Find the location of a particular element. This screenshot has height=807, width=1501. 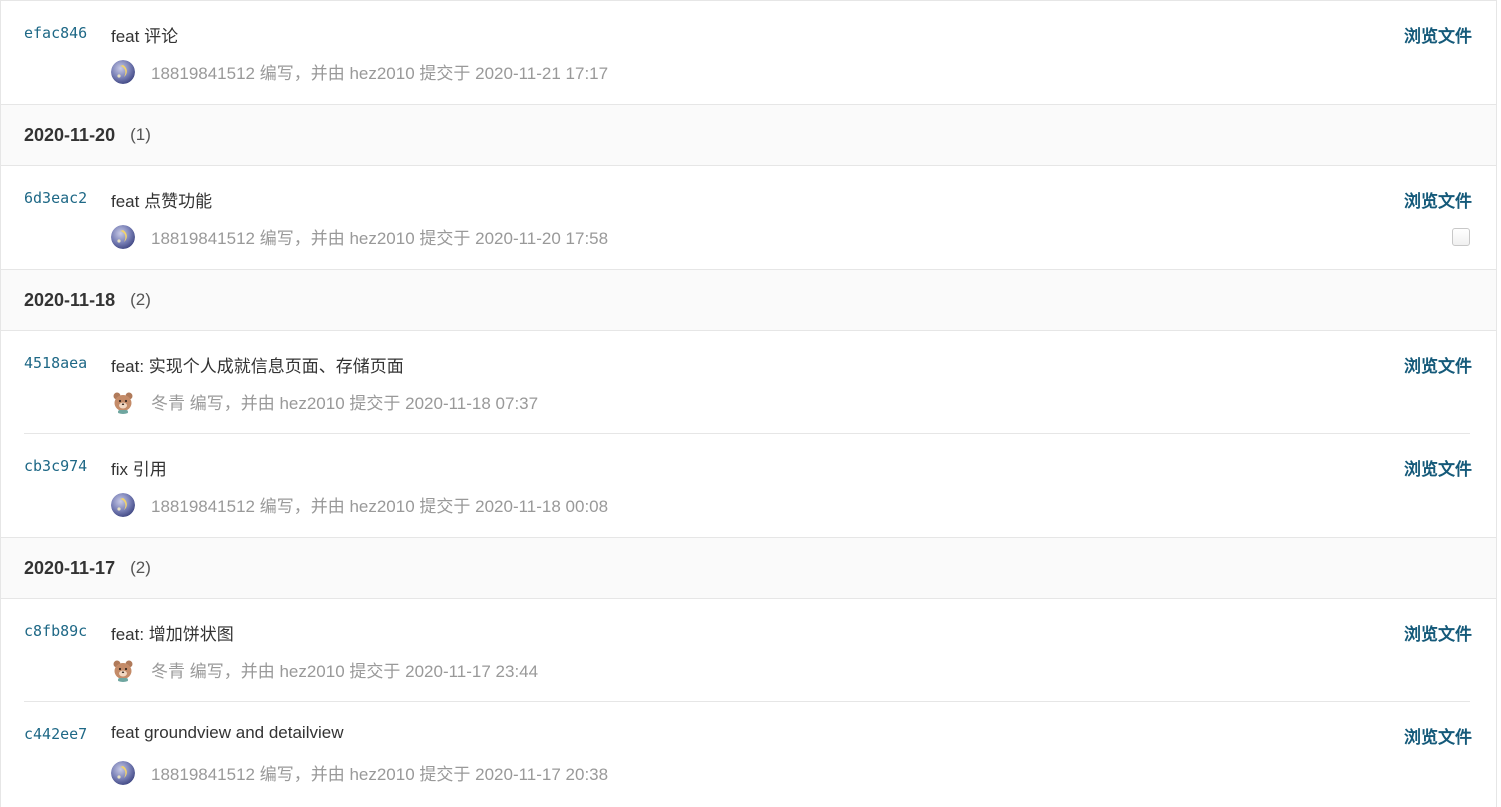

commit-message: feat: 增加饼状图 is located at coordinates (172, 632).